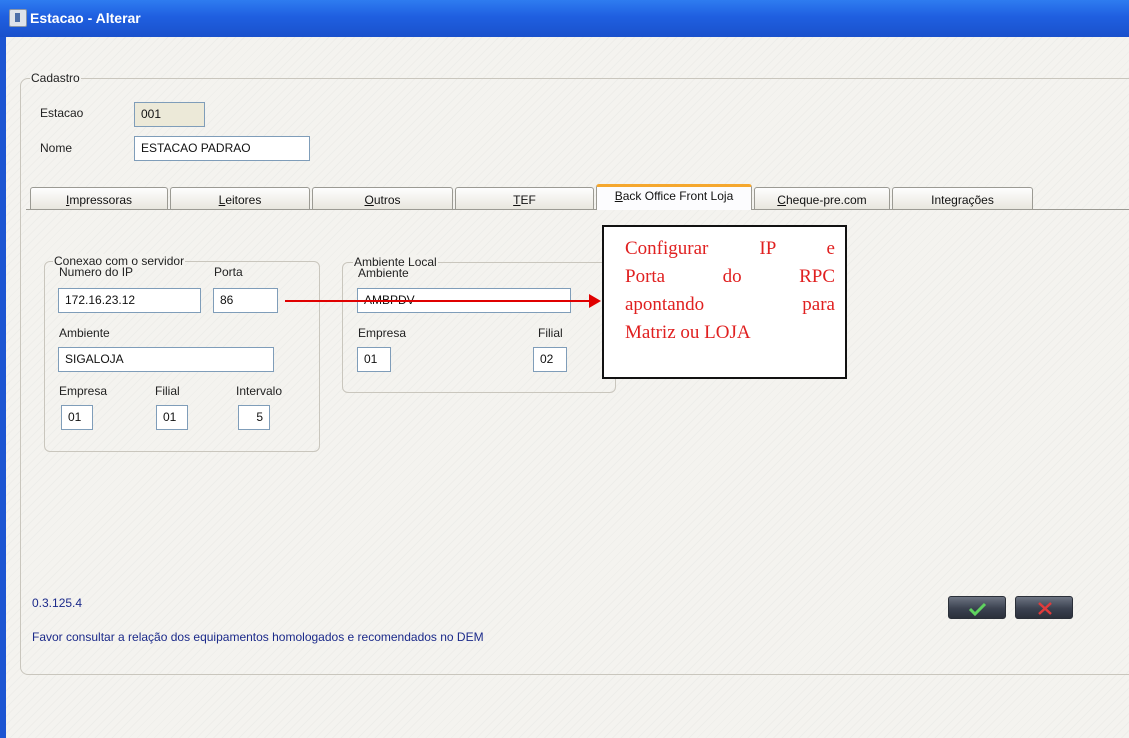 This screenshot has width=1129, height=738. Describe the element at coordinates (962, 198) in the screenshot. I see `tab-integracoes: Integrações` at that location.